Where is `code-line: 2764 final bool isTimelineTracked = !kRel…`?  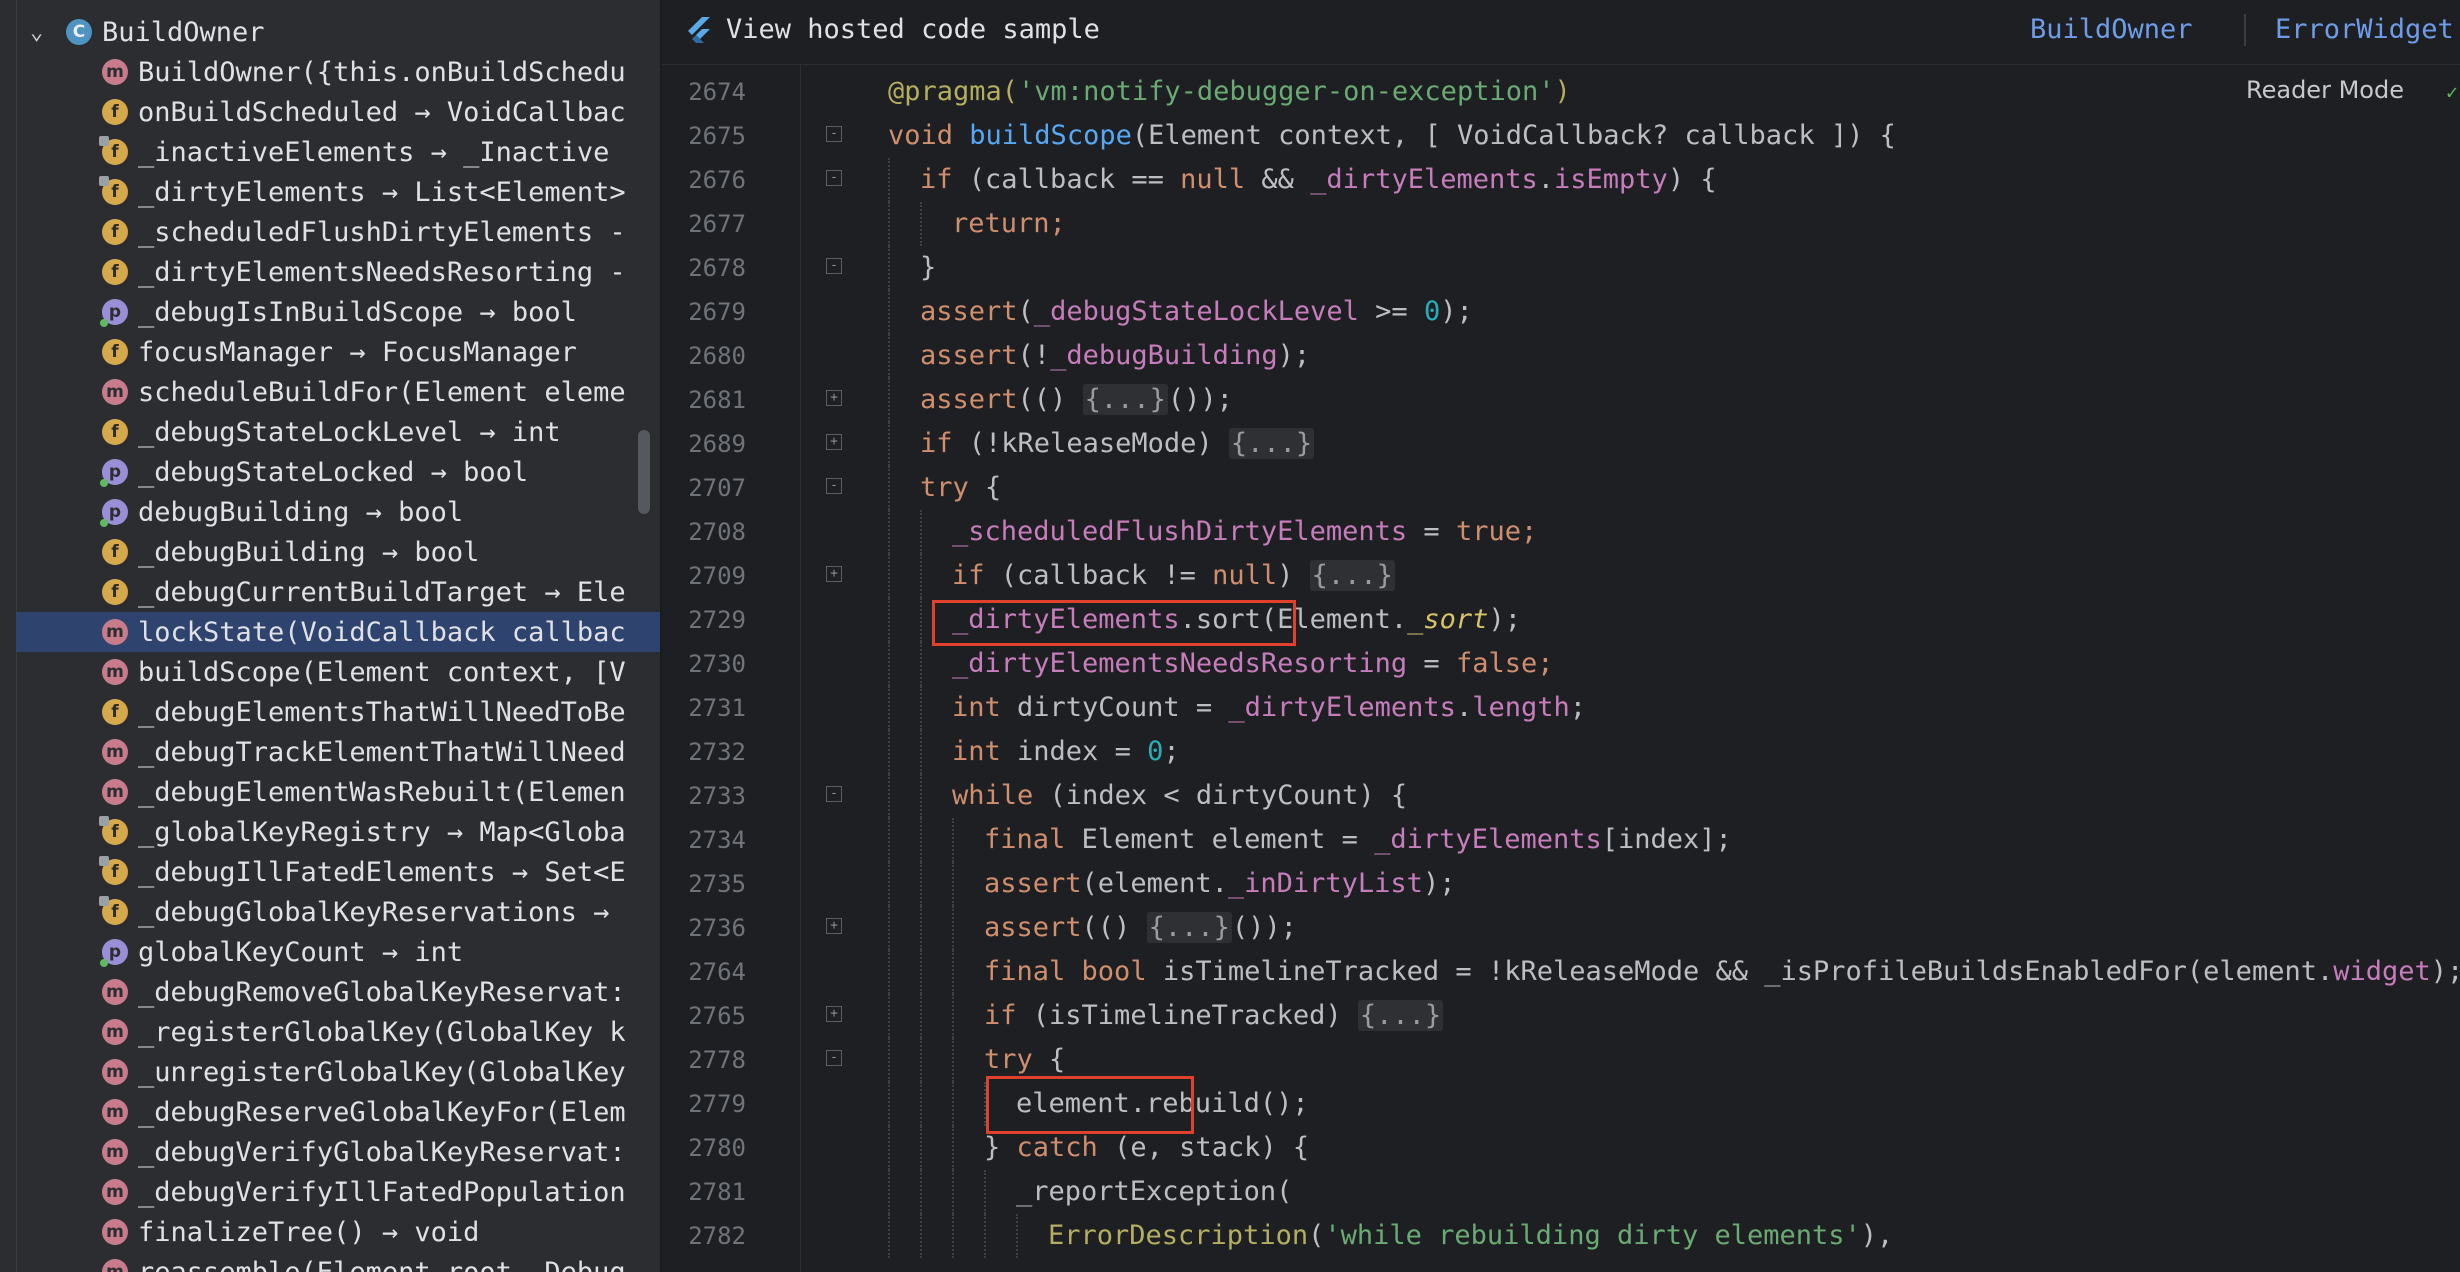
code-line: 2764 final bool isTimelineTracked = !kRel… is located at coordinates (1561, 972).